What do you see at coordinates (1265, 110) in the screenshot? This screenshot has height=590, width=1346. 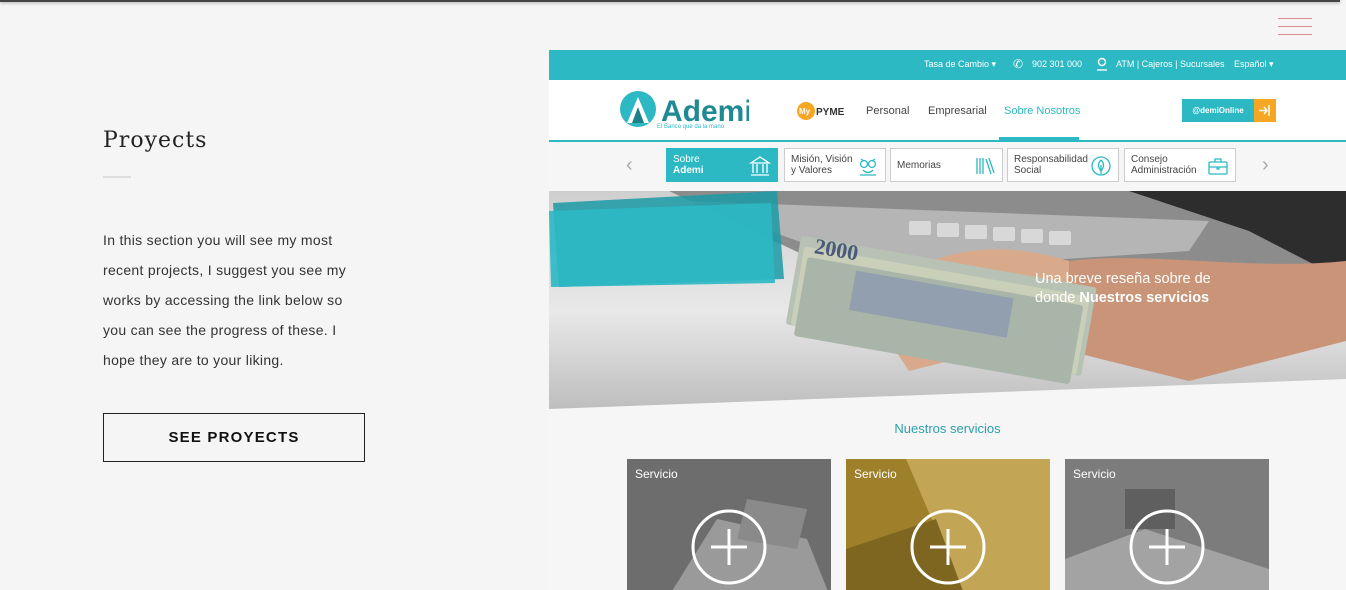 I see `login-arrow-icon` at bounding box center [1265, 110].